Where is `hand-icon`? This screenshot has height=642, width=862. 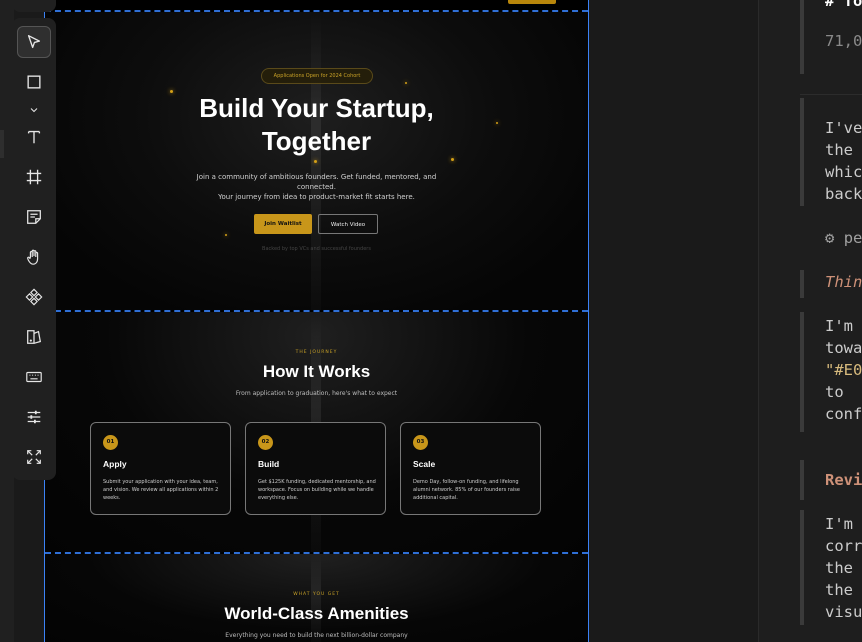
hand-icon is located at coordinates (33, 257).